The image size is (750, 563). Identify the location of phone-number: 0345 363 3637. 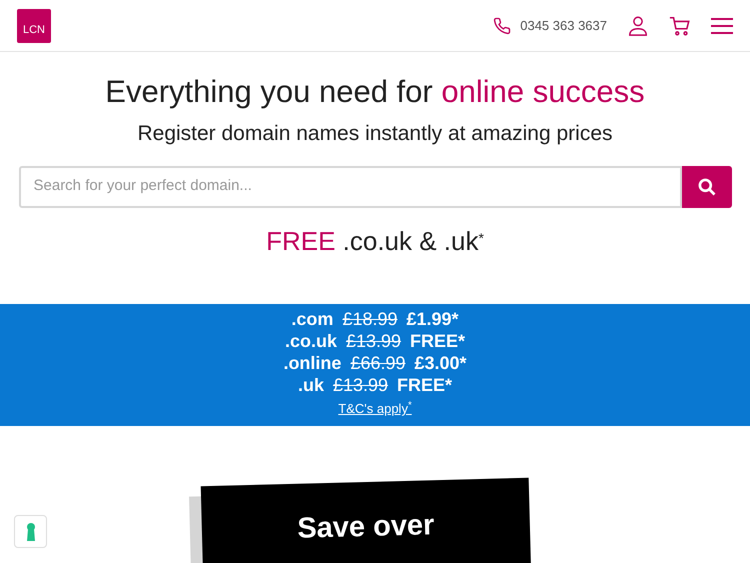
(563, 26).